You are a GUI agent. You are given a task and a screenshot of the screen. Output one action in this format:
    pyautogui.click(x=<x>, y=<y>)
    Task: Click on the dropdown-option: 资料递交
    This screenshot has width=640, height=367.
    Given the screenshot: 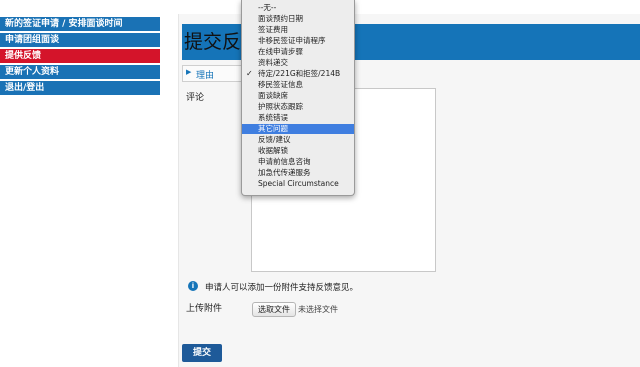 What is the action you would take?
    pyautogui.click(x=298, y=63)
    